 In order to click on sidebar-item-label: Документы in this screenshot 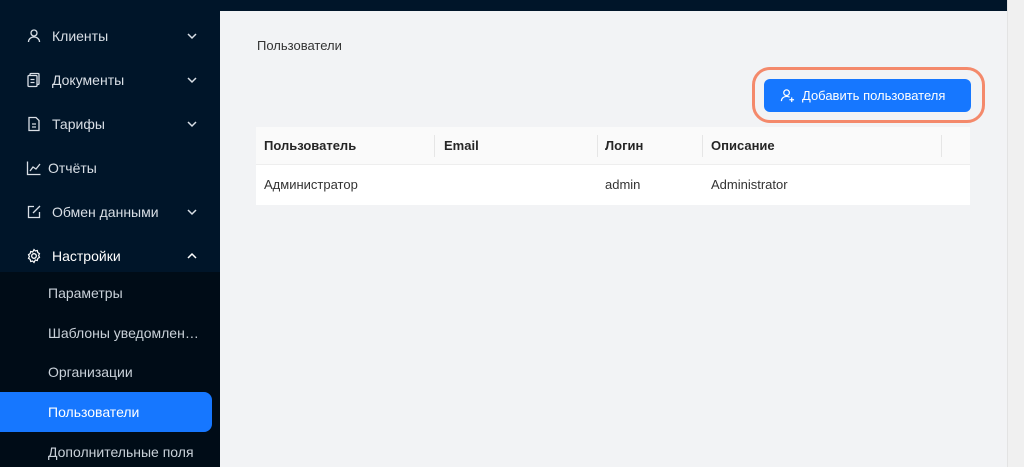, I will do `click(88, 80)`.